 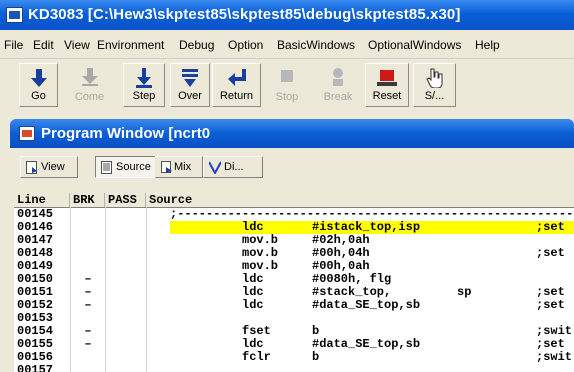 I want to click on over-label: Over, so click(x=190, y=96).